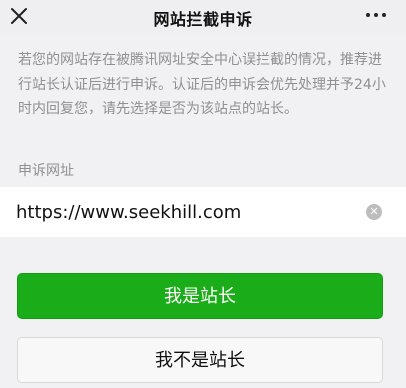 The width and height of the screenshot is (406, 388). What do you see at coordinates (374, 212) in the screenshot?
I see `clear-icon: ✕` at bounding box center [374, 212].